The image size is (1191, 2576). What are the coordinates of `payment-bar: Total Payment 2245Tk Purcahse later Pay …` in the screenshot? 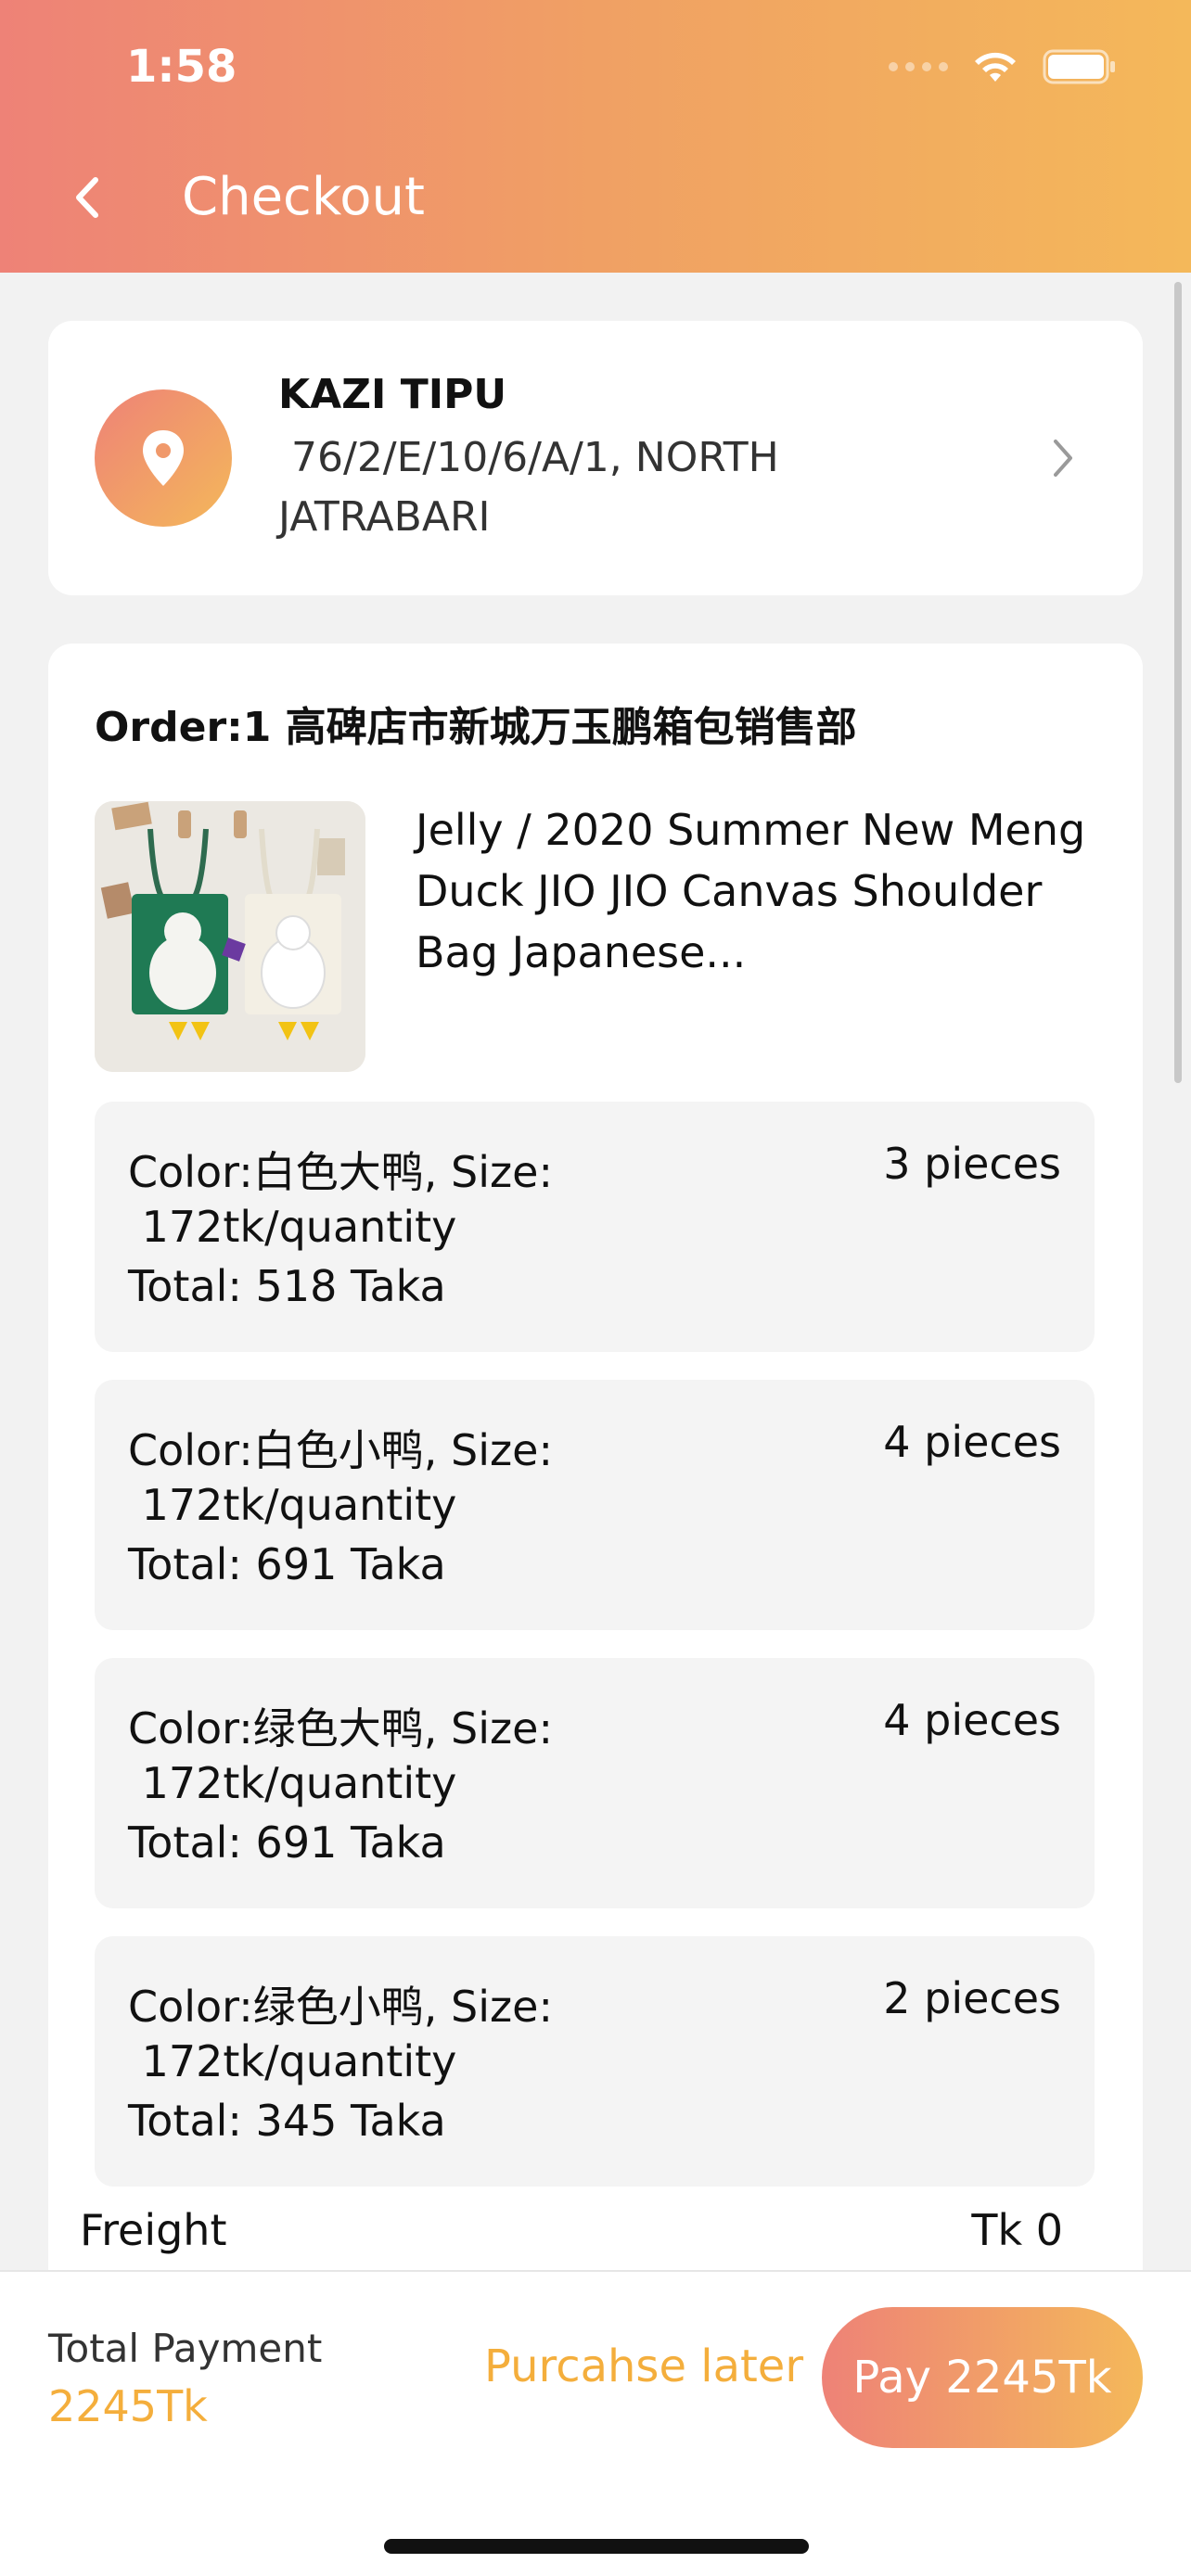 It's located at (595, 2423).